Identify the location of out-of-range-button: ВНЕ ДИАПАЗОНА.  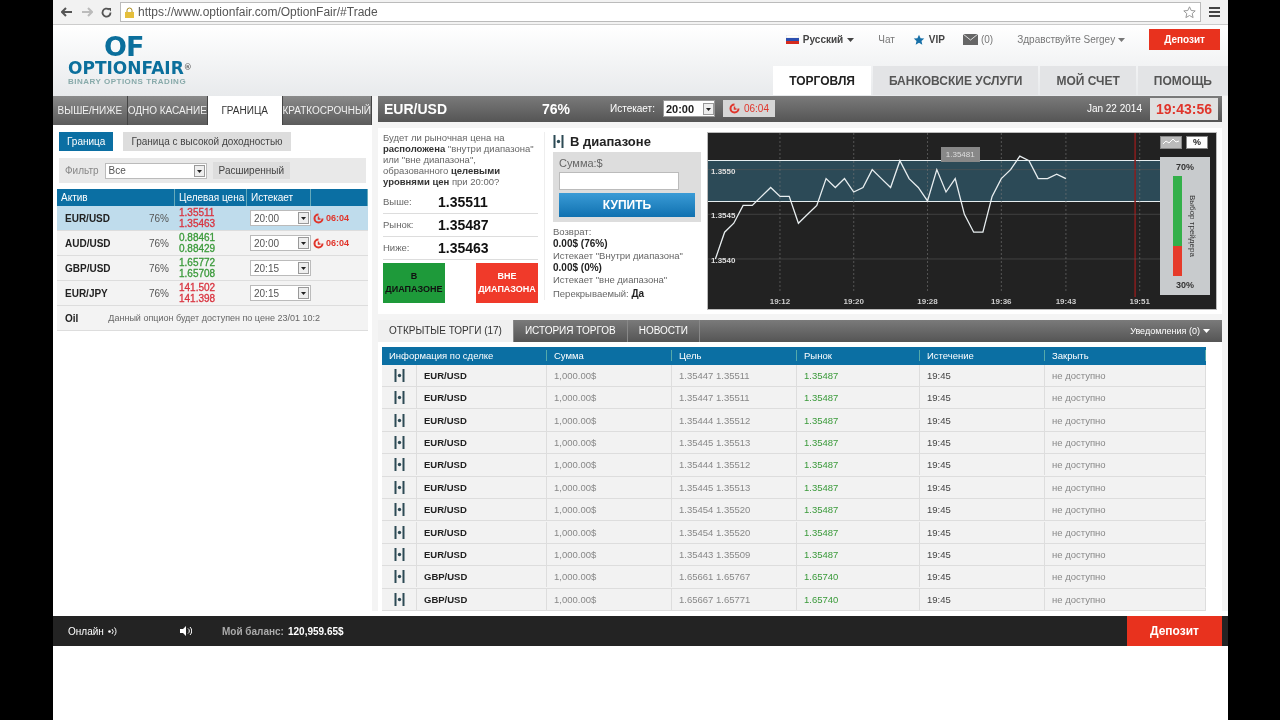
(507, 282).